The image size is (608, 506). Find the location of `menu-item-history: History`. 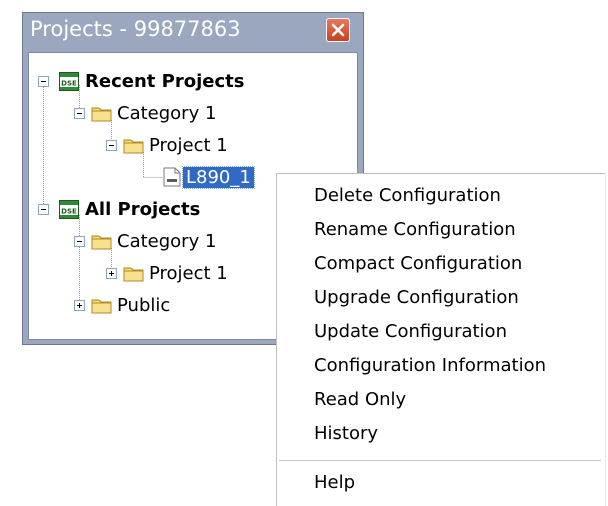

menu-item-history: History is located at coordinates (346, 433).